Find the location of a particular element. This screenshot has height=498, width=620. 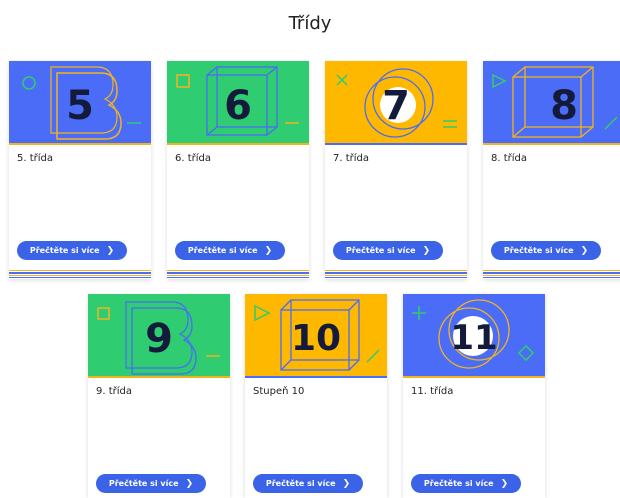

card-banner: 5 is located at coordinates (80, 103).